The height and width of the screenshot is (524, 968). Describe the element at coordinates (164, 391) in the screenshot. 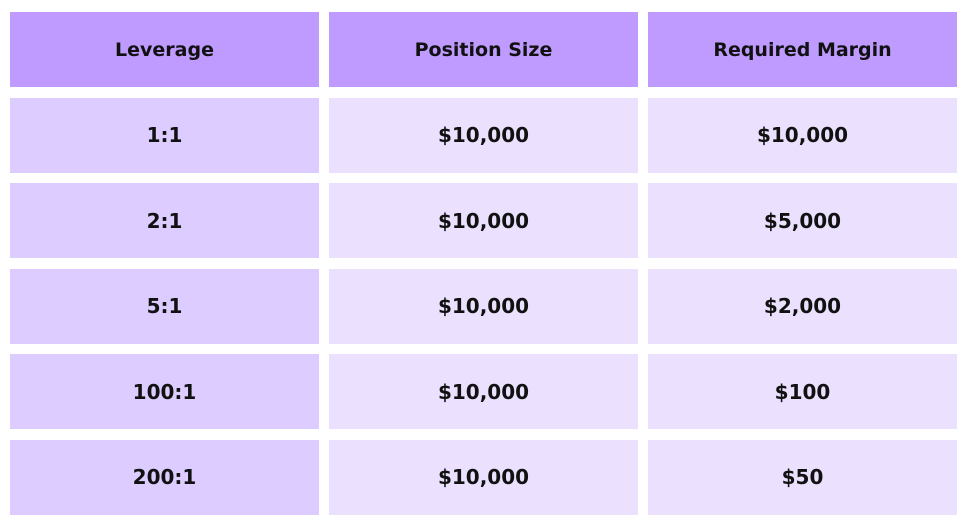

I see `row-4-leverage: 100:1` at that location.